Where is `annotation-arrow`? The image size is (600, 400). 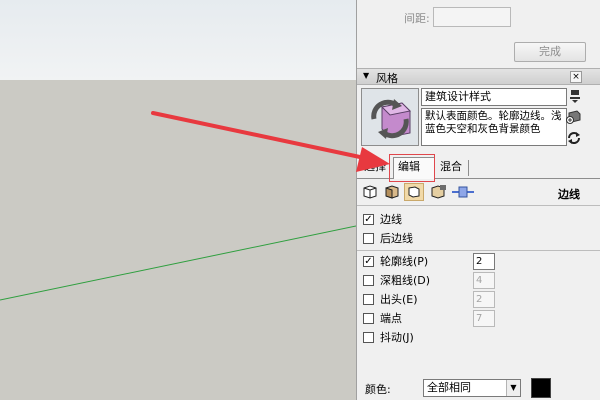
annotation-arrow is located at coordinates (270, 141).